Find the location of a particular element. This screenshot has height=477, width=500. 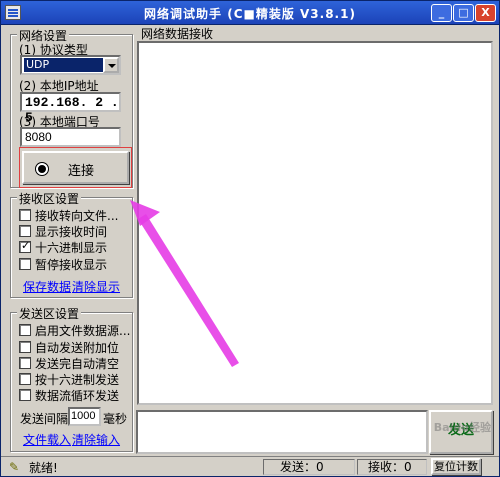

option-label: 数据流循环发送 is located at coordinates (77, 396).